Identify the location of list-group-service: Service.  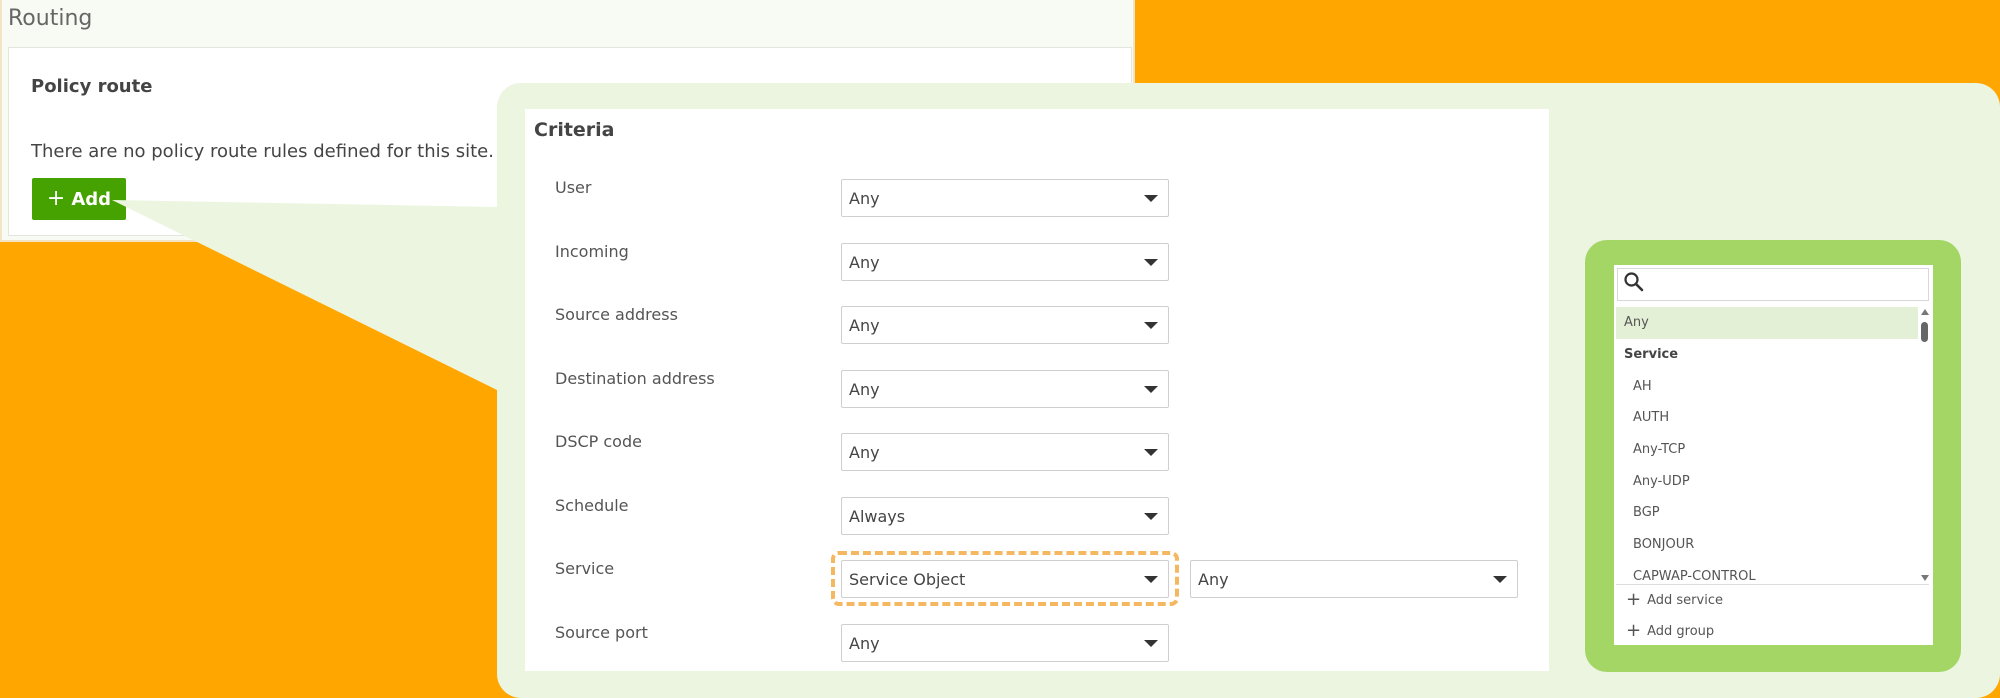
(1651, 355).